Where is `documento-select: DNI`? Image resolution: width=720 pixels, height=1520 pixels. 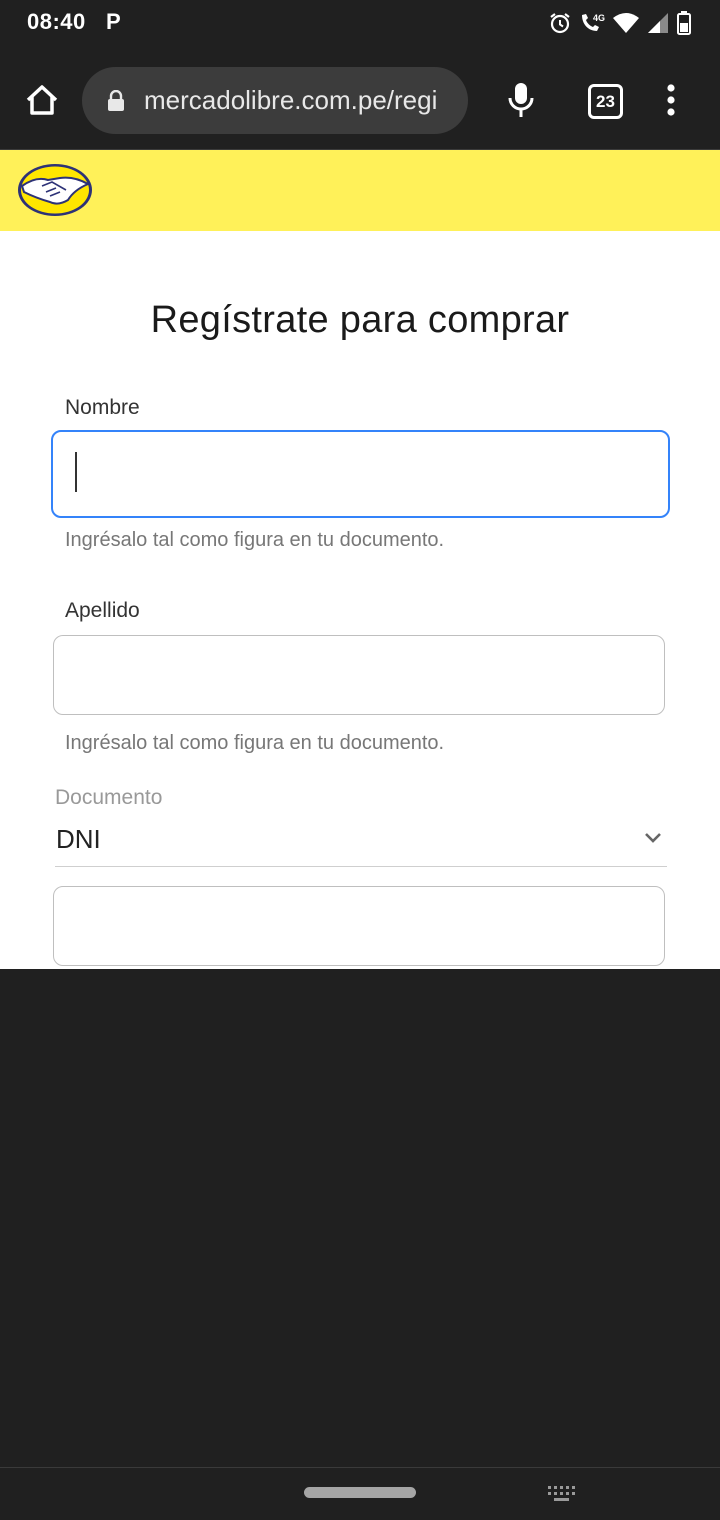
documento-select: DNI is located at coordinates (361, 844).